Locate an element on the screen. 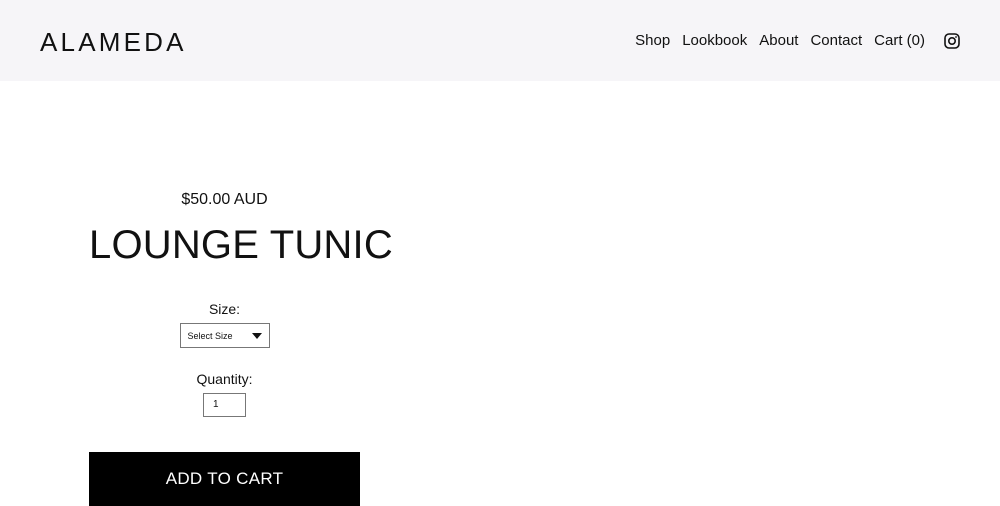 This screenshot has height=506, width=1000. quantity-input: 1 is located at coordinates (224, 405).